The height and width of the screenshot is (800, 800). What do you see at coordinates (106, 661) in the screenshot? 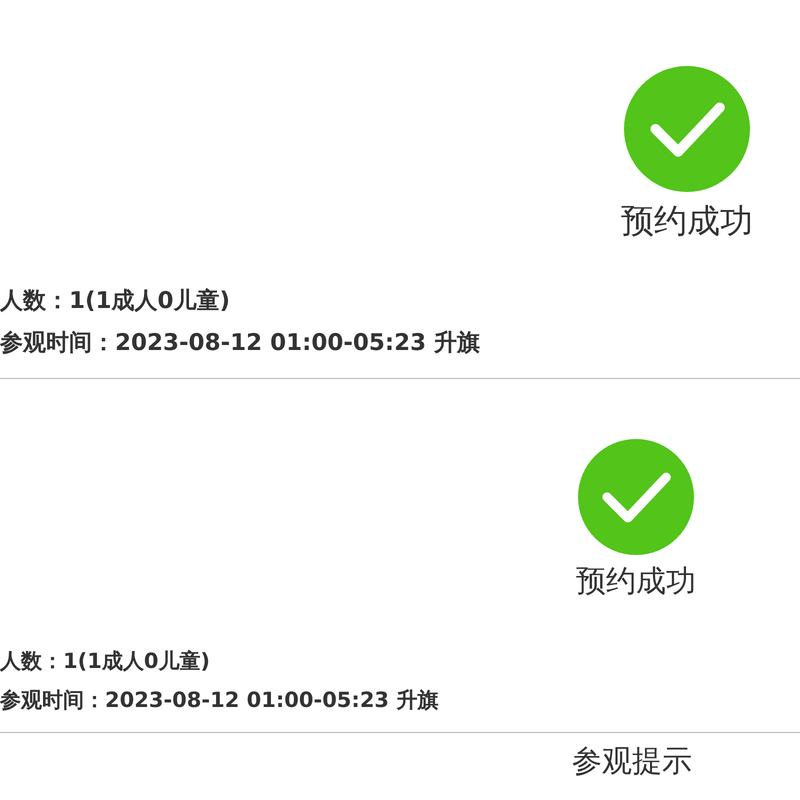
I see `detail-text: 人数：1(1成人0儿童)` at bounding box center [106, 661].